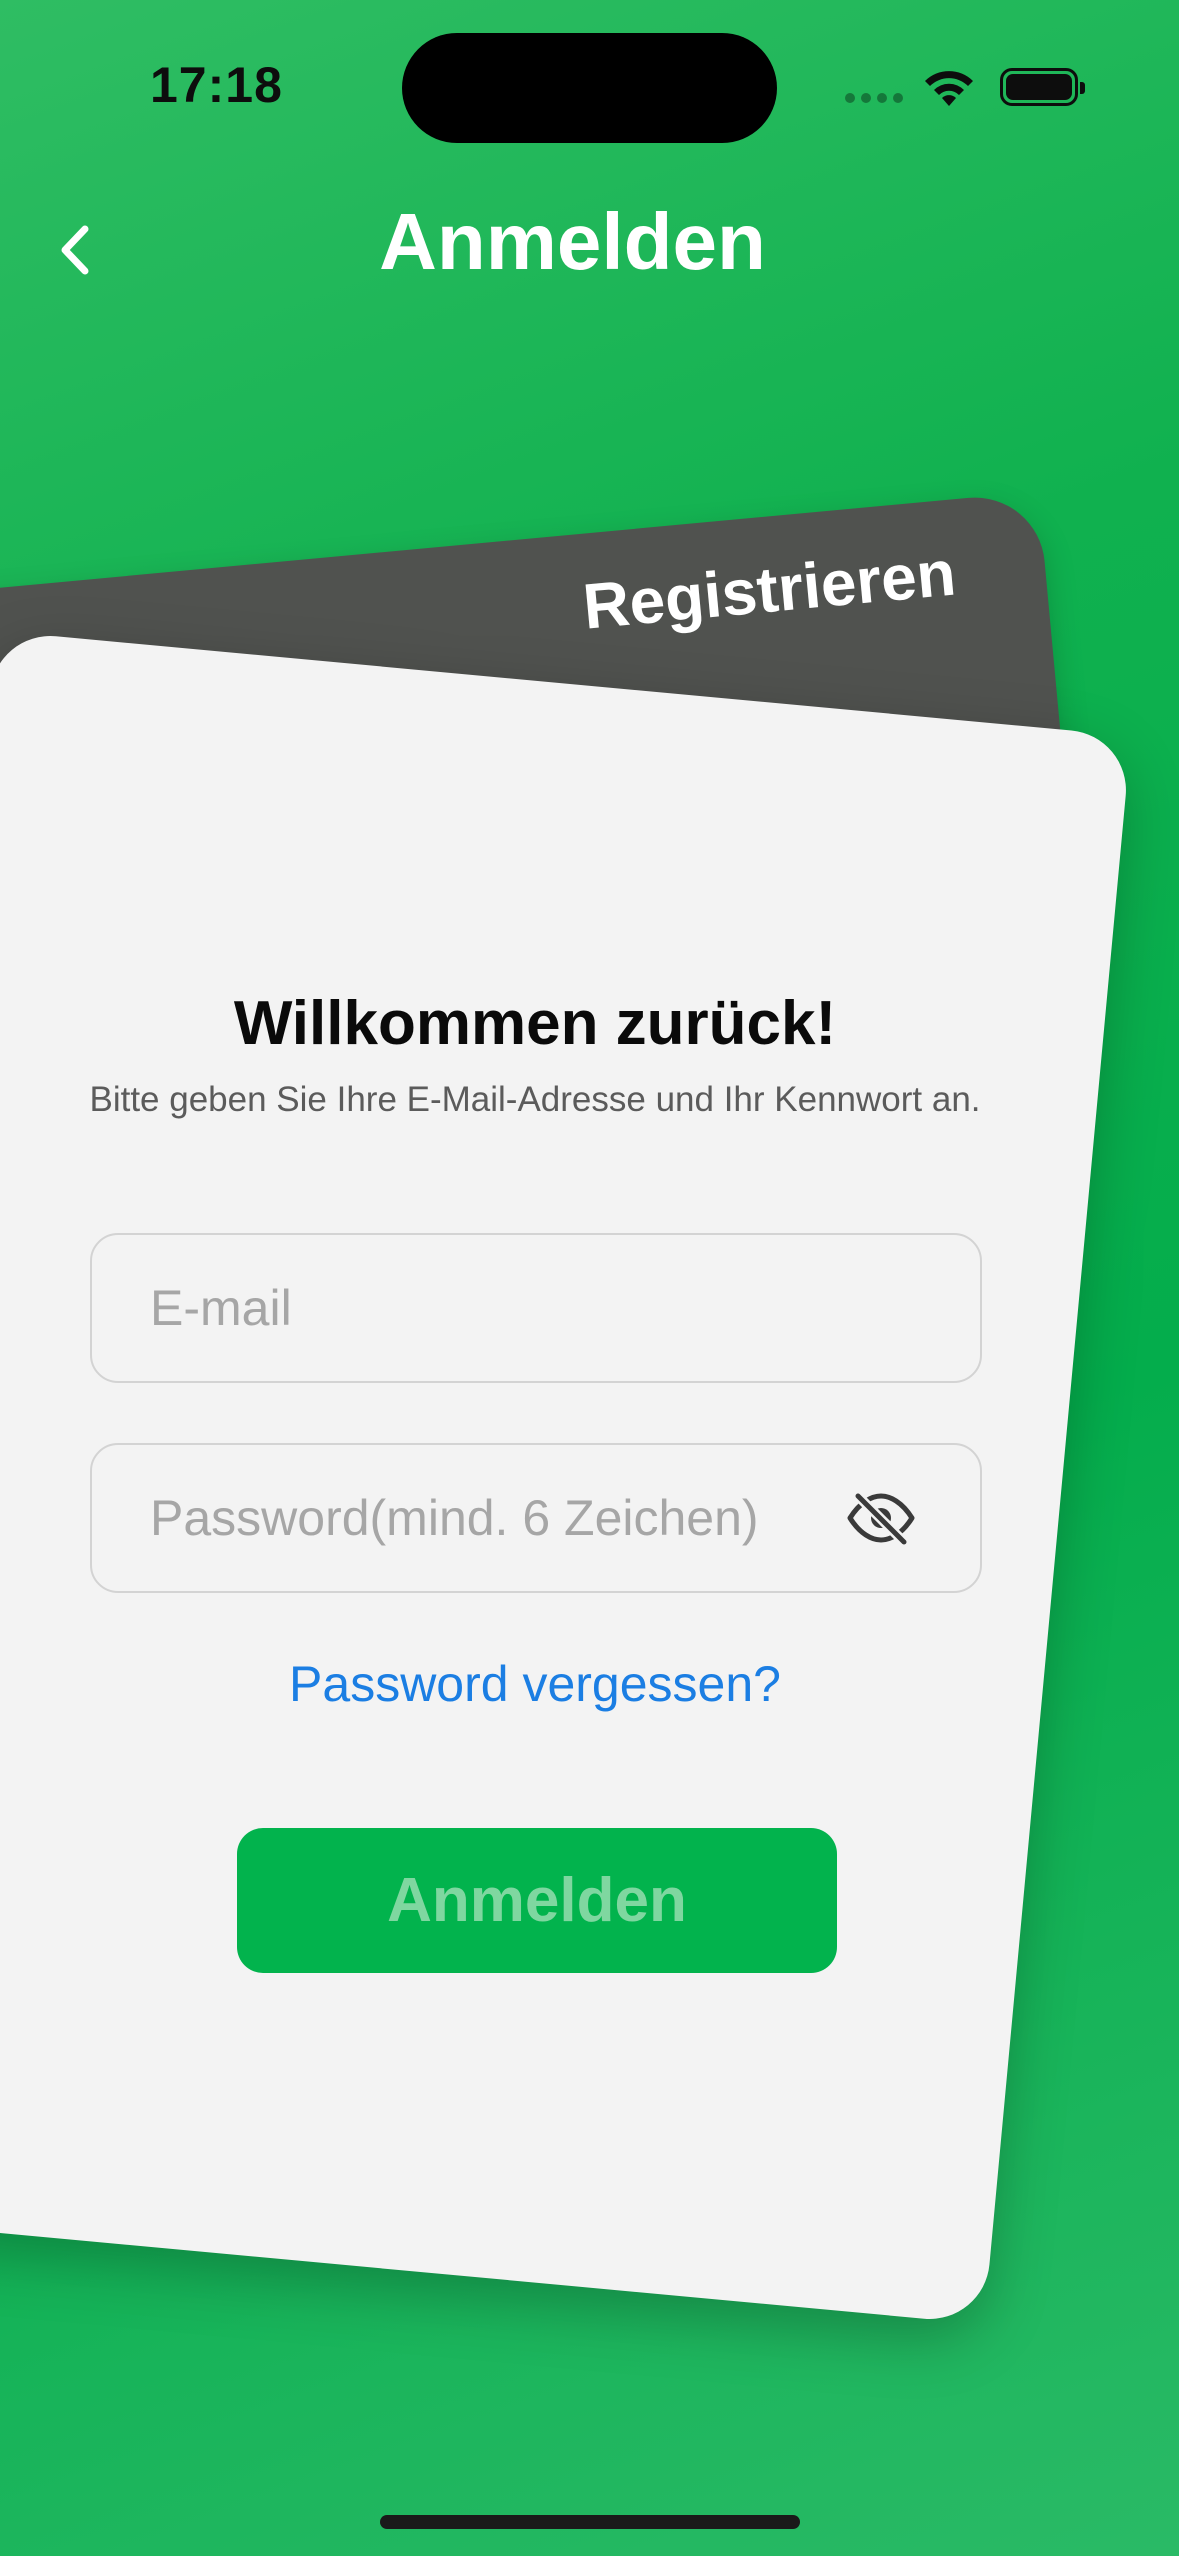  I want to click on page-title: Anmelden, so click(572, 241).